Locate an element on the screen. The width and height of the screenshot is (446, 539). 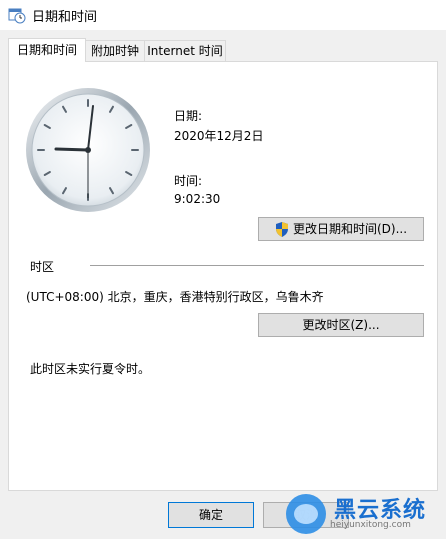
date-value: 2020年12月2日 is located at coordinates (219, 136).